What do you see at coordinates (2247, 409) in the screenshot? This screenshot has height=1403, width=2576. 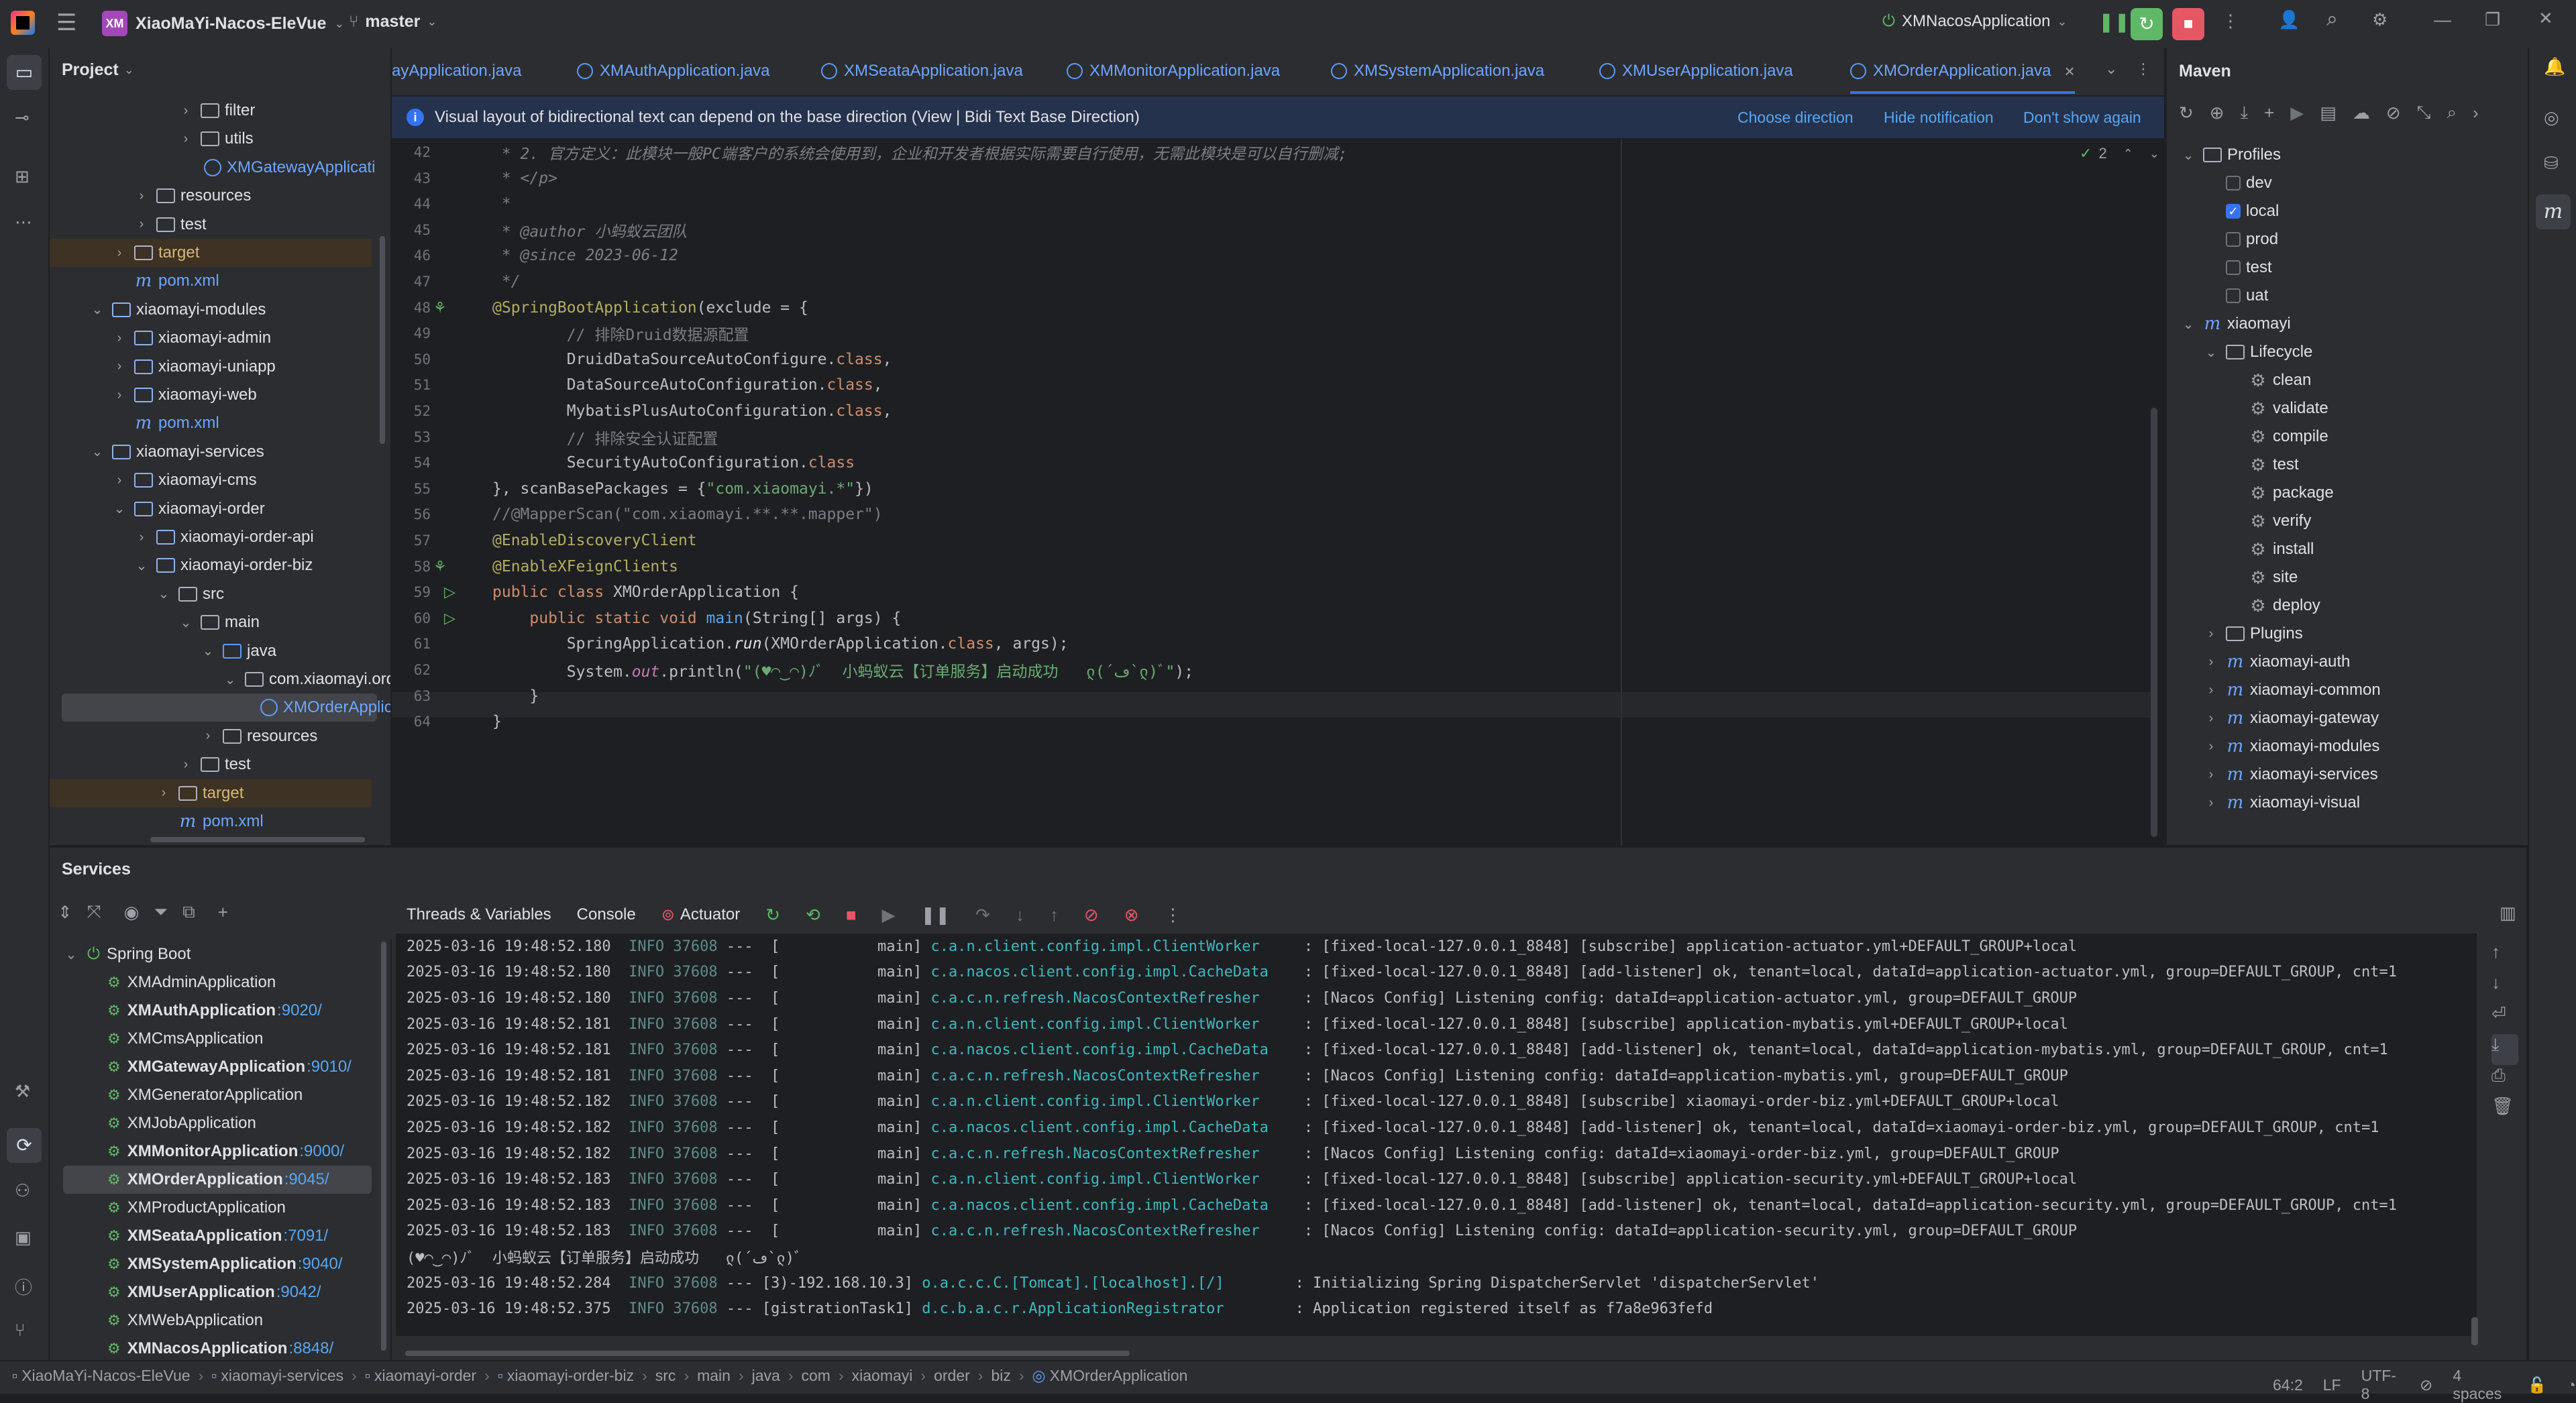 I see `maven-tree-item: ⚙ validate` at bounding box center [2247, 409].